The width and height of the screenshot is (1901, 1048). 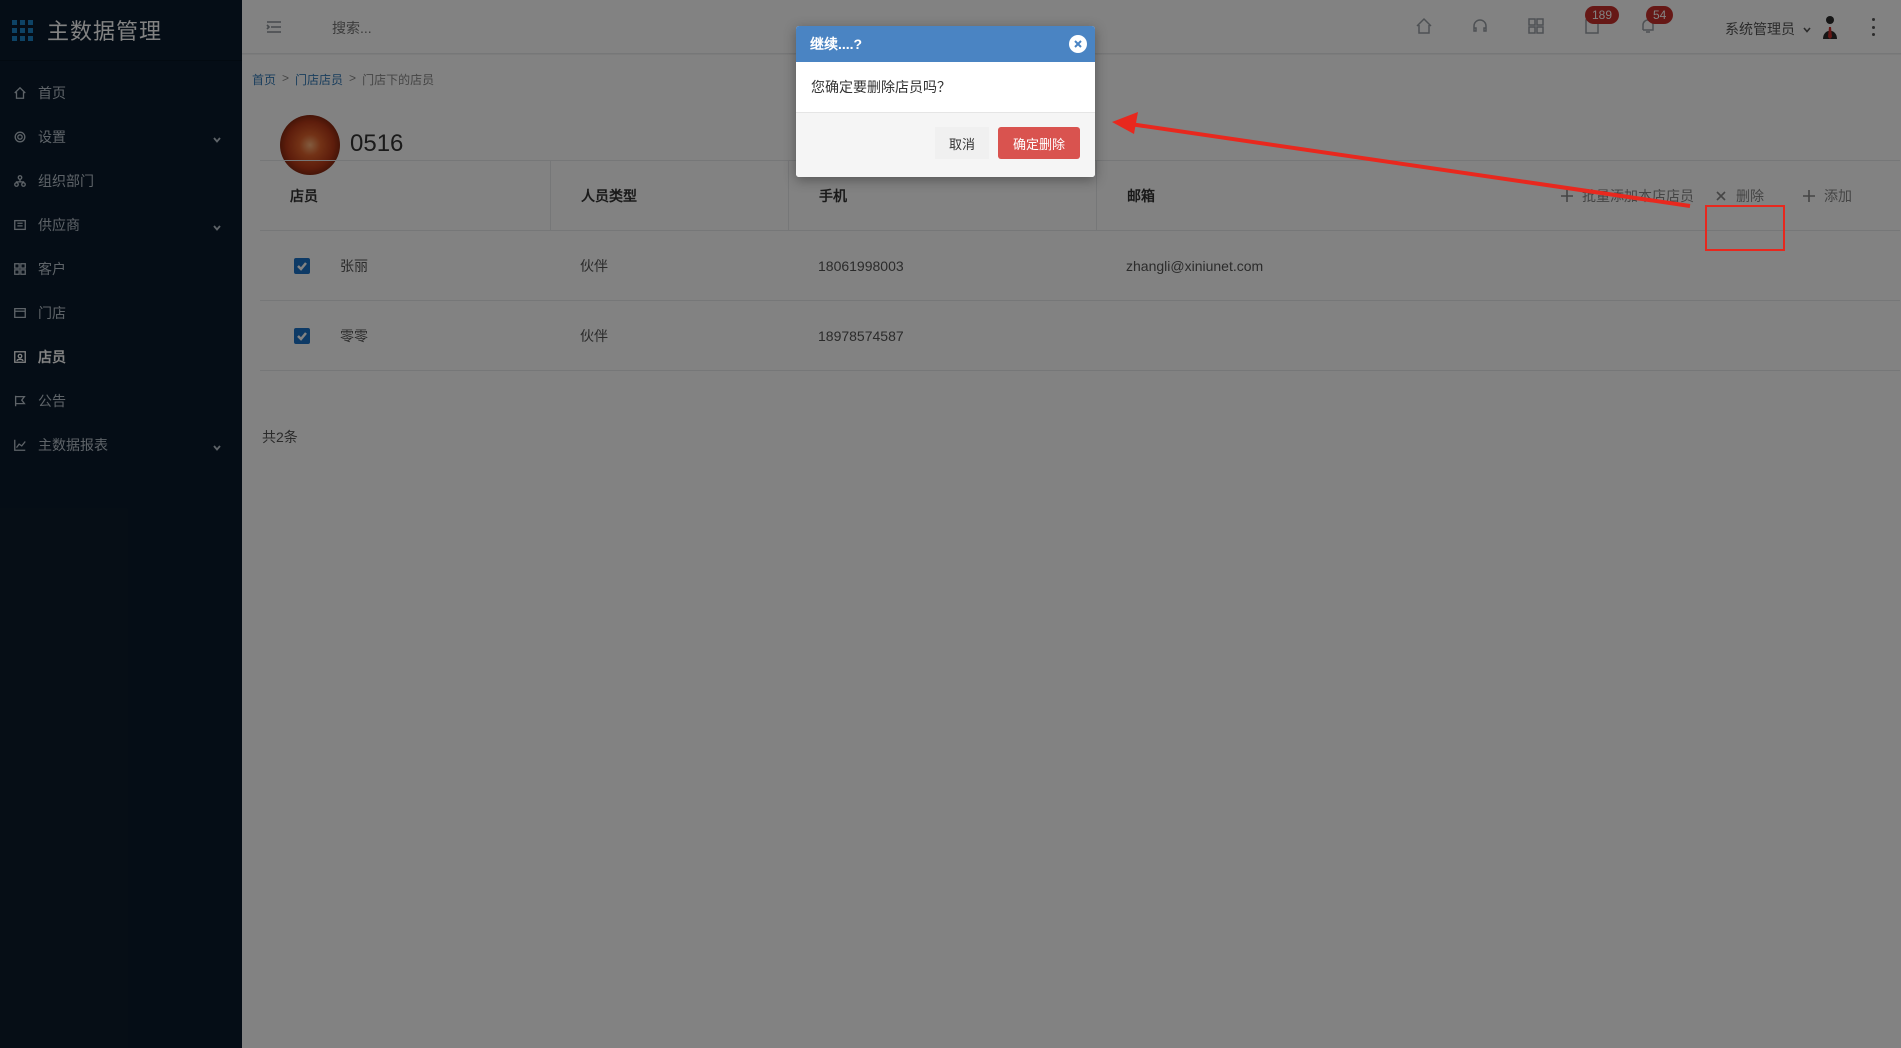 What do you see at coordinates (945, 44) in the screenshot?
I see `dialog-header: 继续....?` at bounding box center [945, 44].